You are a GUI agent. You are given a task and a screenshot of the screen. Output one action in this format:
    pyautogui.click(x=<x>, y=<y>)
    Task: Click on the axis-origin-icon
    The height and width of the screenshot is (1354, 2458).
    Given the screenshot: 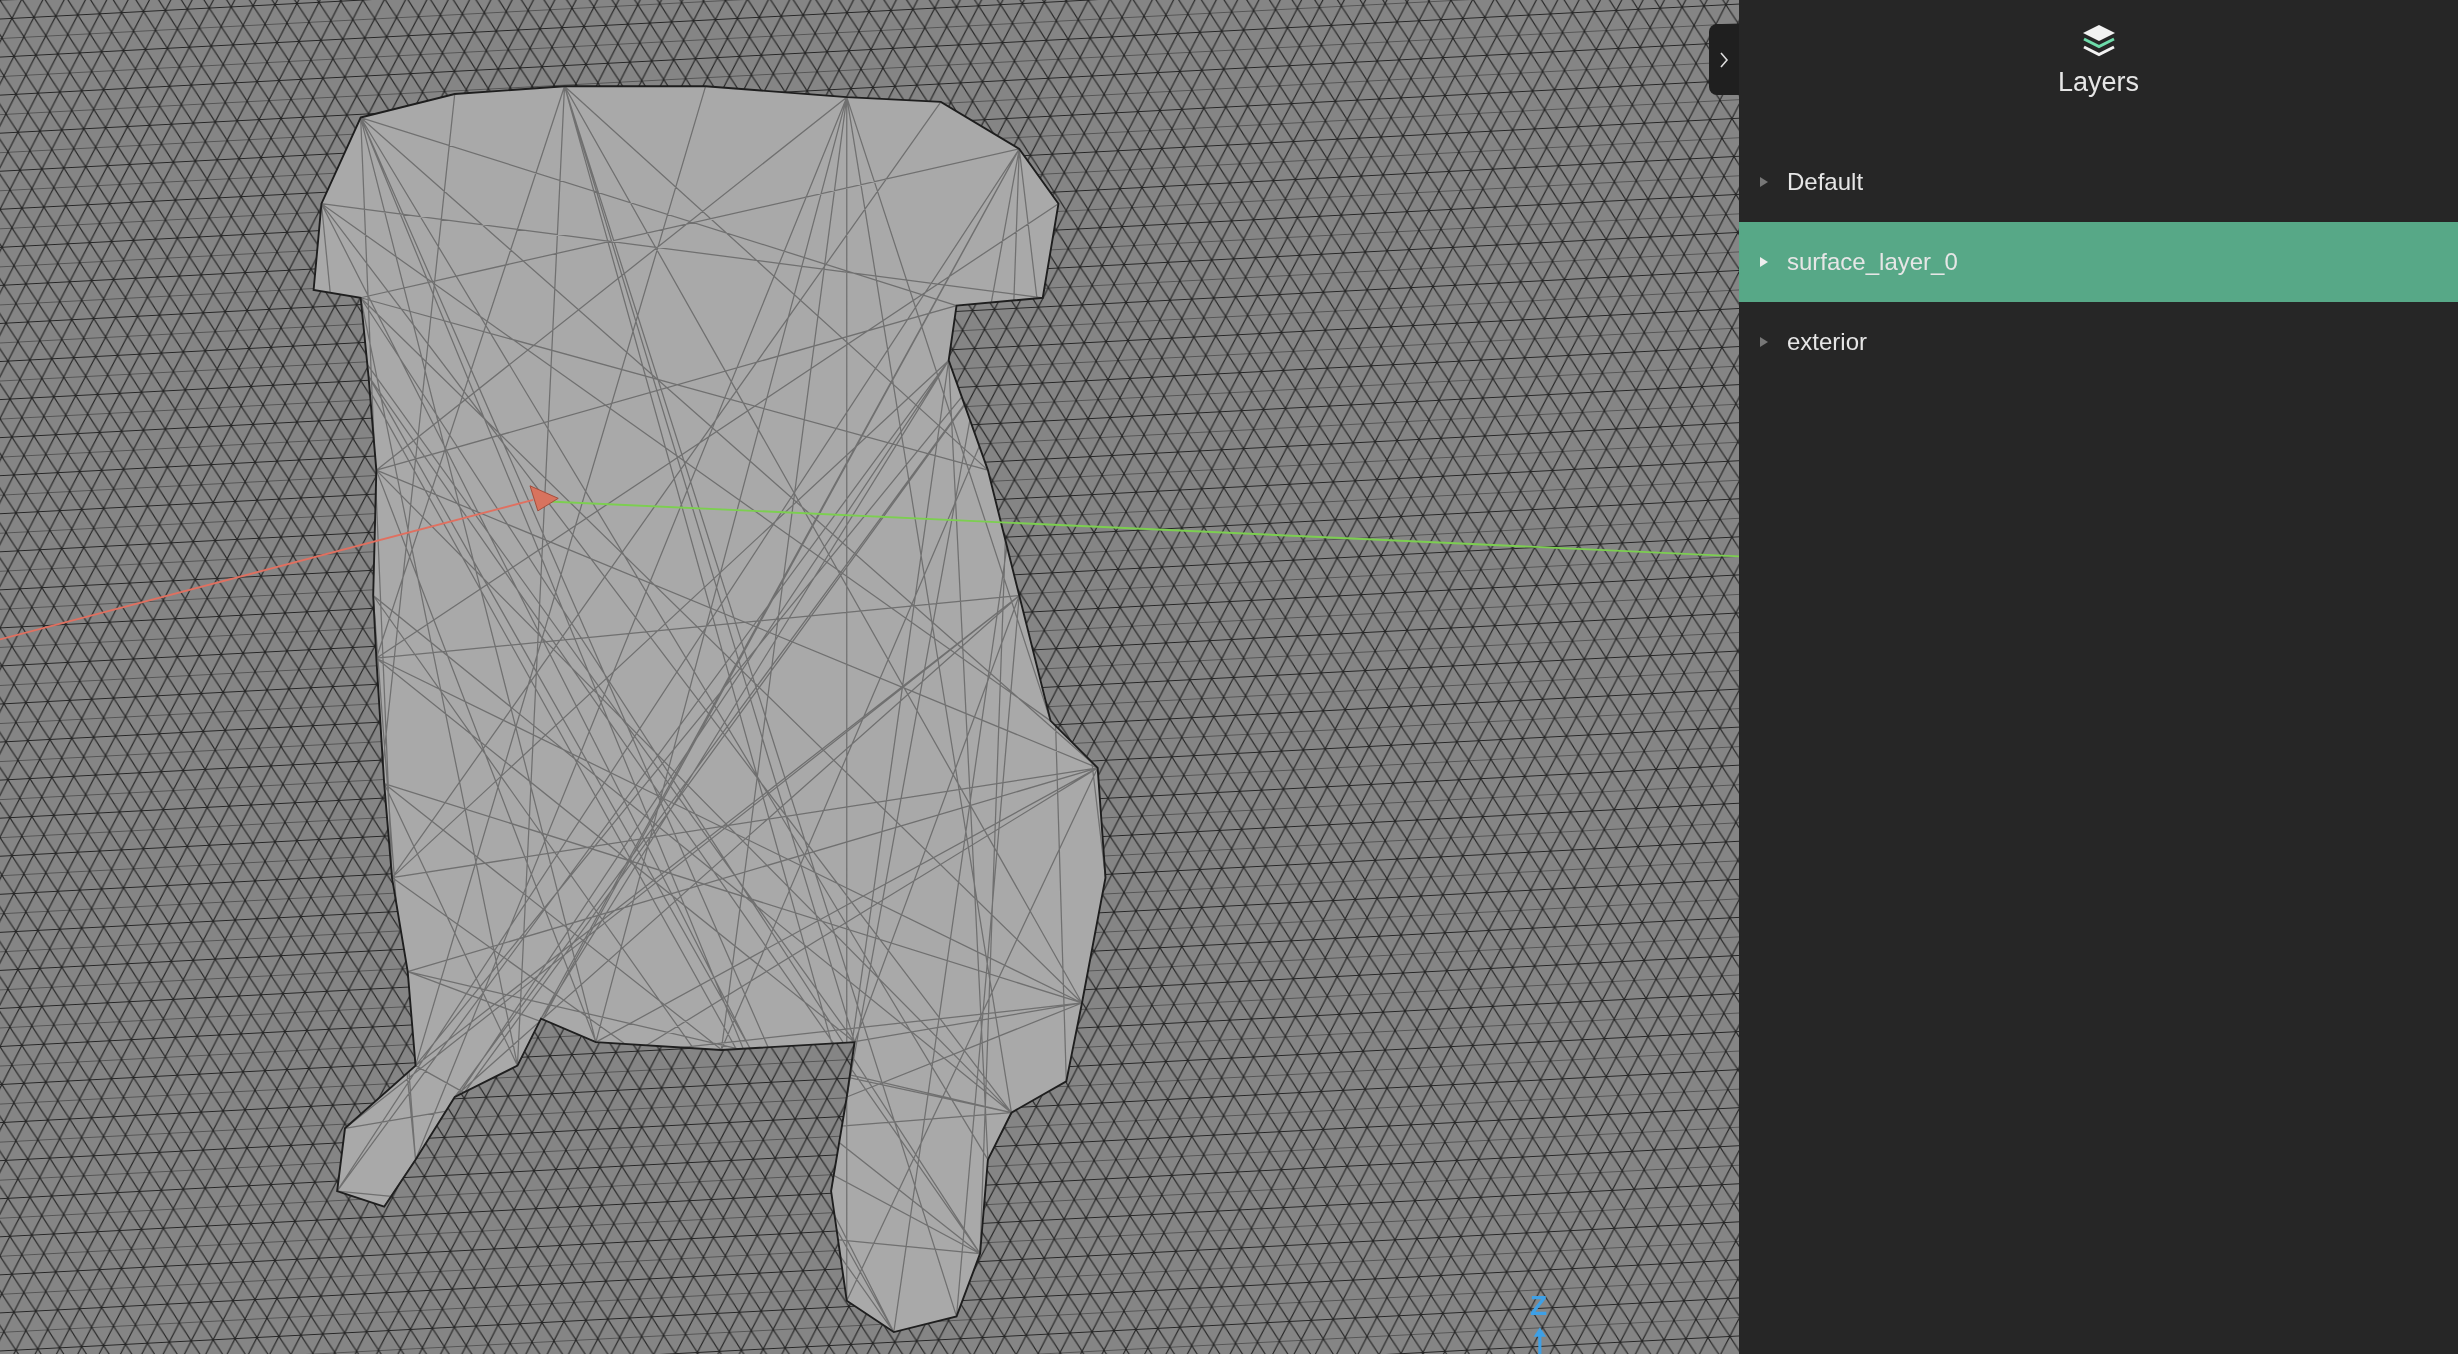 What is the action you would take?
    pyautogui.click(x=544, y=498)
    